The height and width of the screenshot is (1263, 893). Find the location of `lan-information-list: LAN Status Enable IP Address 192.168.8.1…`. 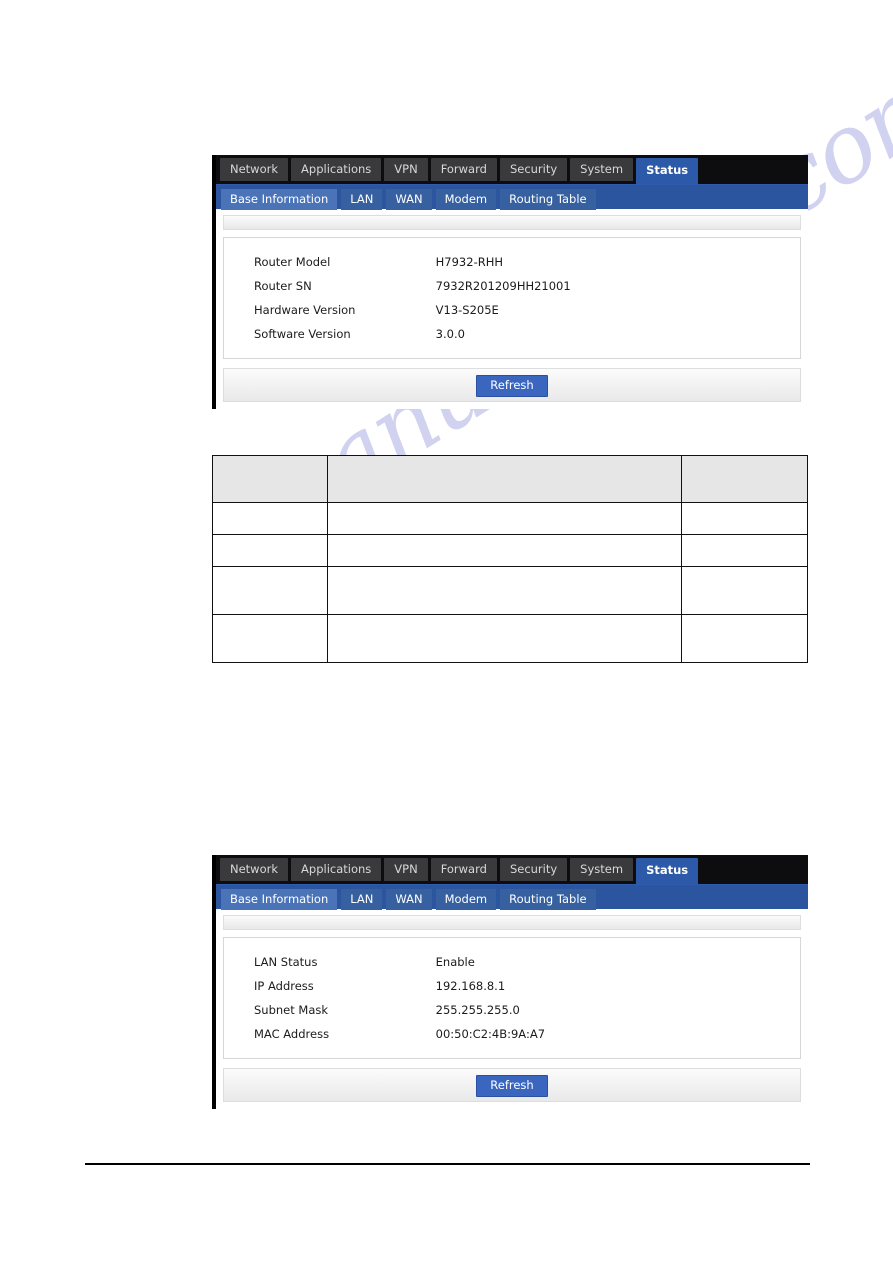

lan-information-list: LAN Status Enable IP Address 192.168.8.1… is located at coordinates (512, 998).